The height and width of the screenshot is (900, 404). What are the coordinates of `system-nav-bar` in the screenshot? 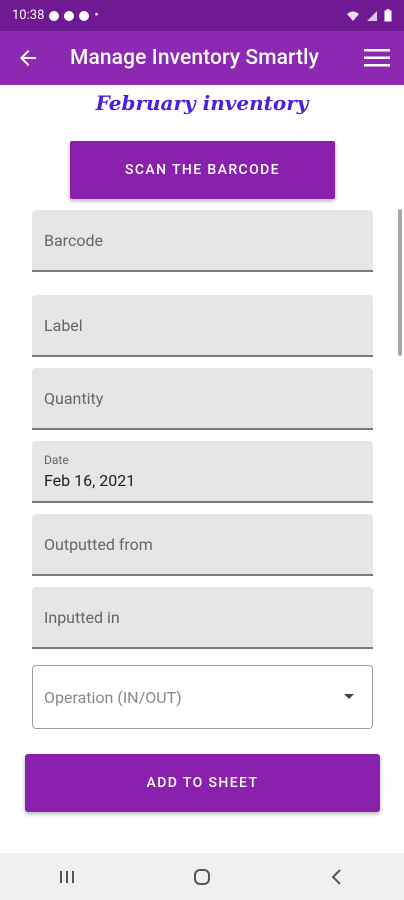 It's located at (202, 876).